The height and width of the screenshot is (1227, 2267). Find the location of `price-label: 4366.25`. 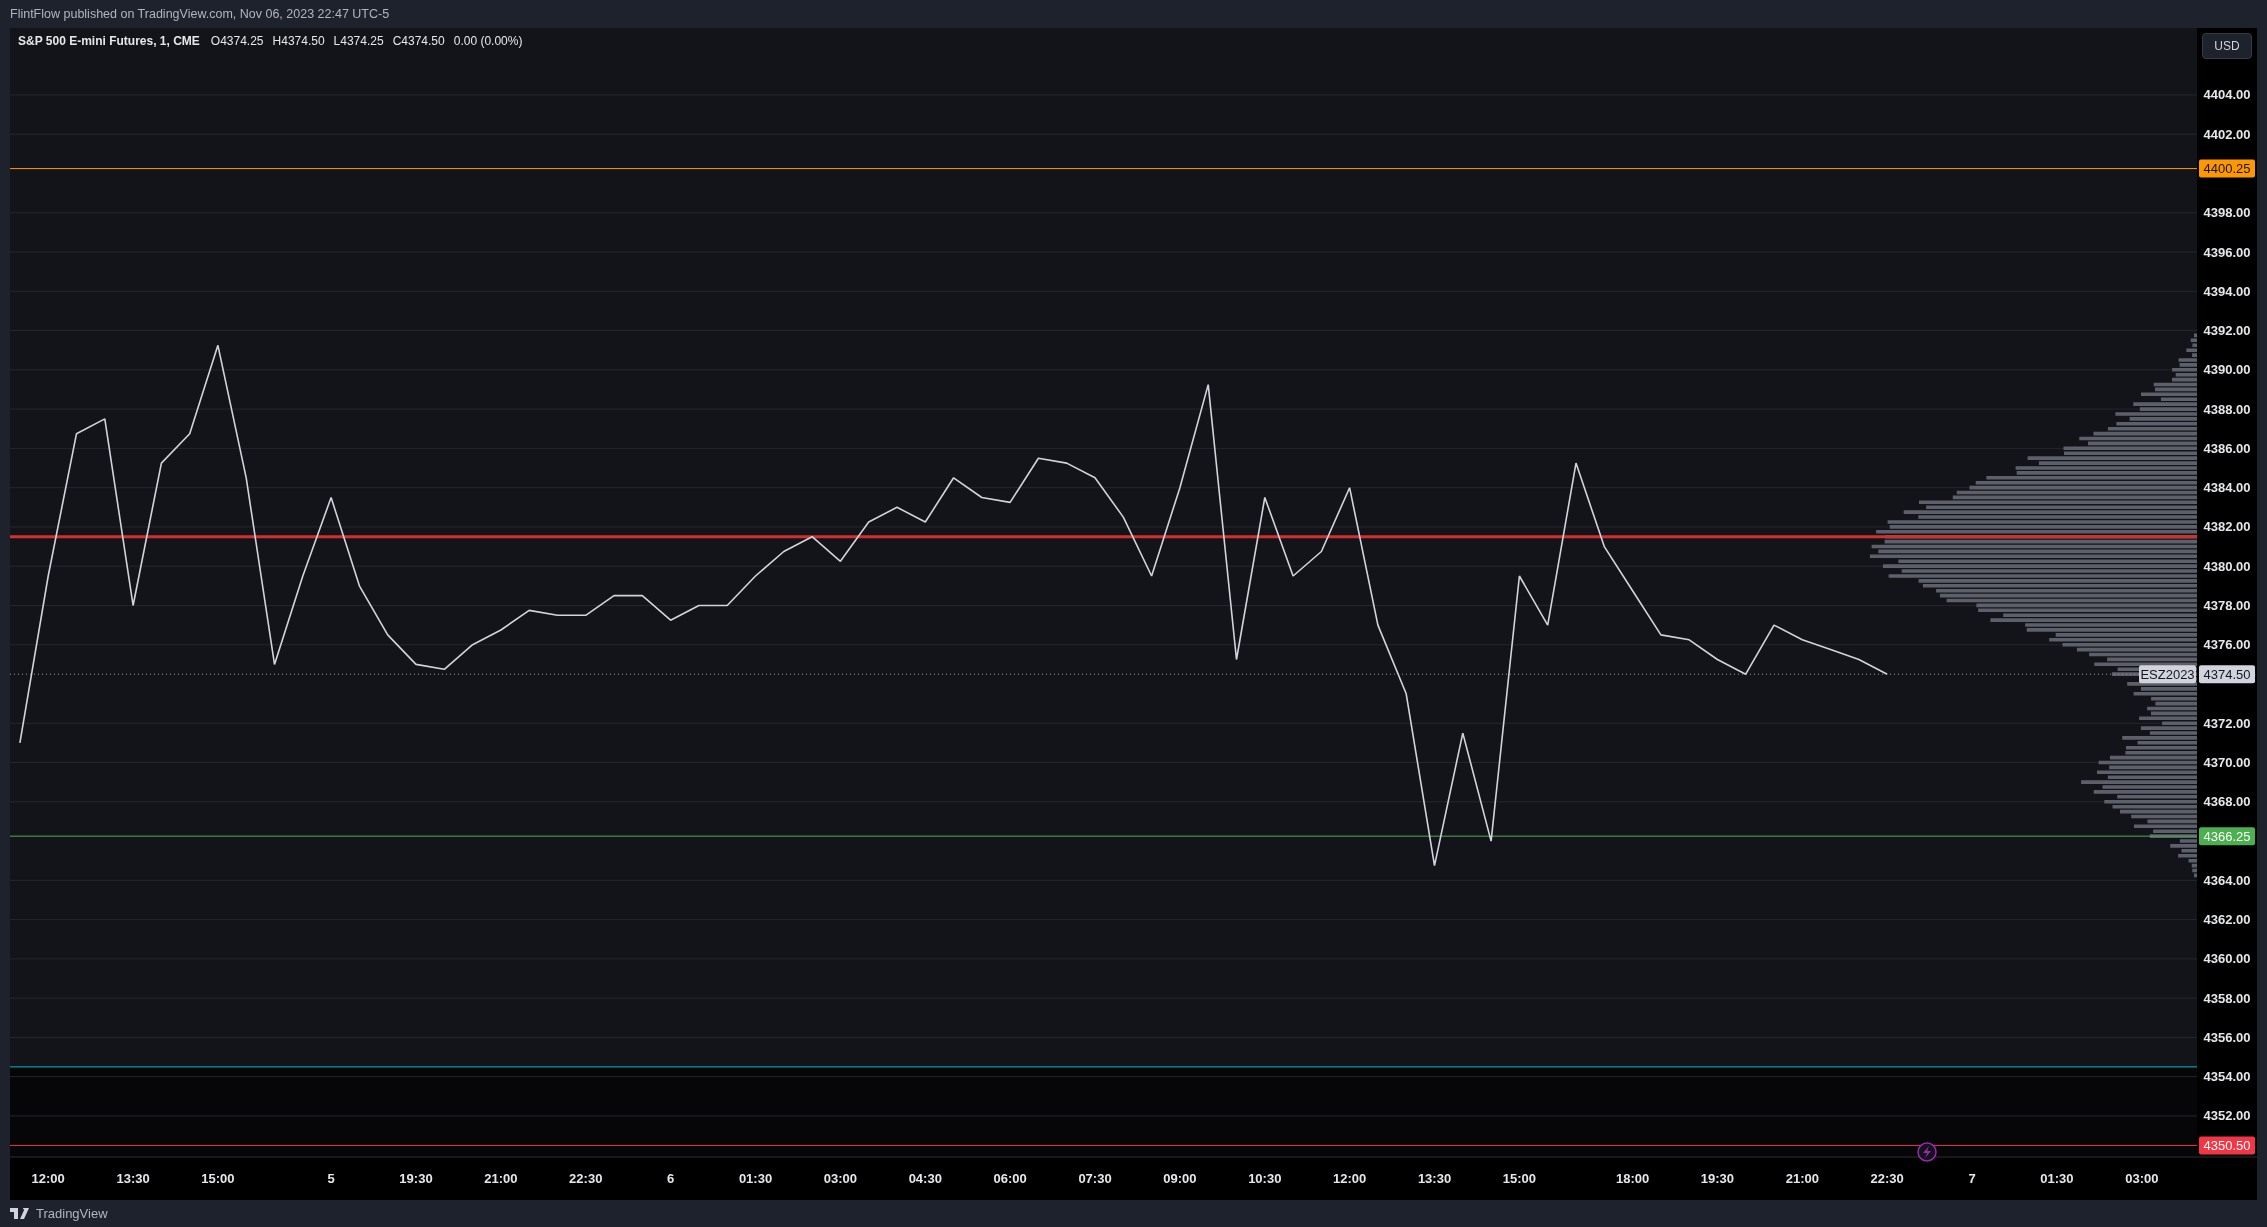

price-label: 4366.25 is located at coordinates (2227, 836).